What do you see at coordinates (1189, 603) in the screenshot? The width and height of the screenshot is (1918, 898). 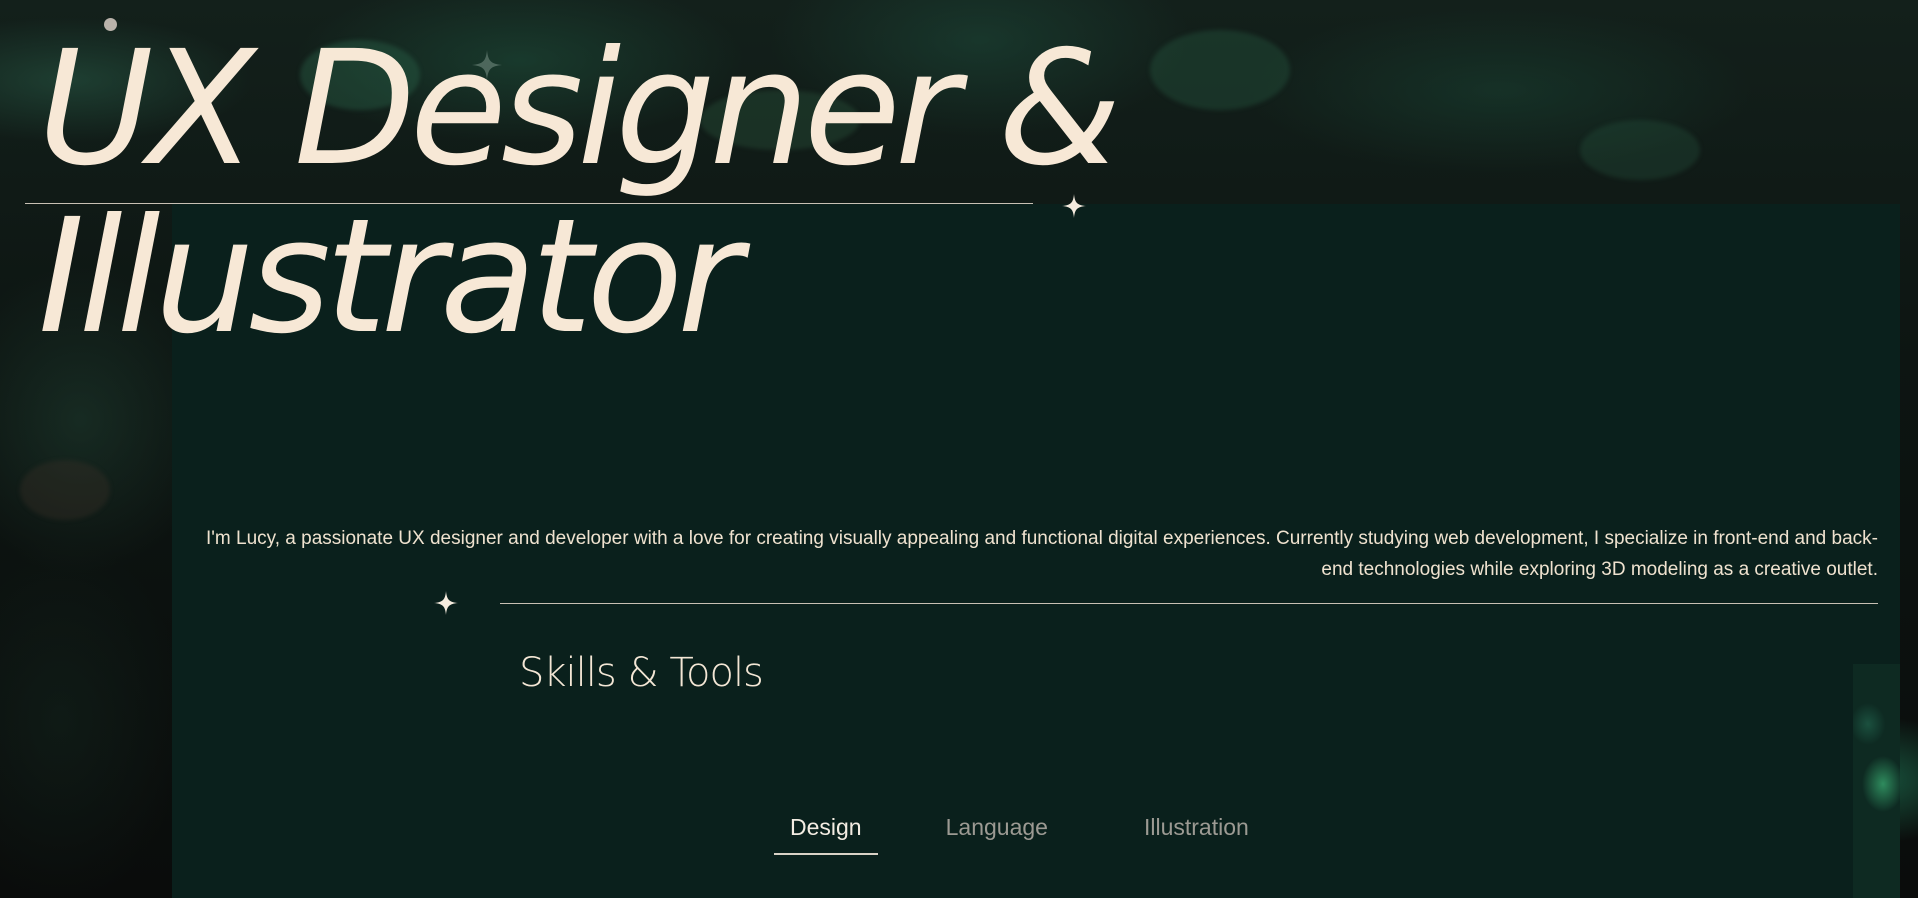 I see `section-divider` at bounding box center [1189, 603].